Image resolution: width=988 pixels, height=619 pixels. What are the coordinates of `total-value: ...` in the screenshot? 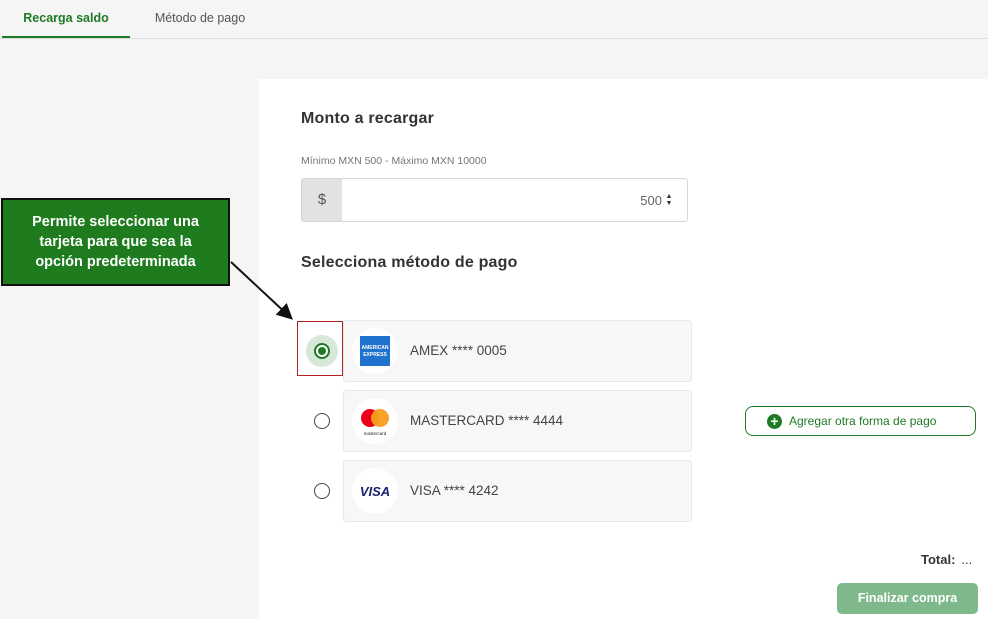 It's located at (967, 559).